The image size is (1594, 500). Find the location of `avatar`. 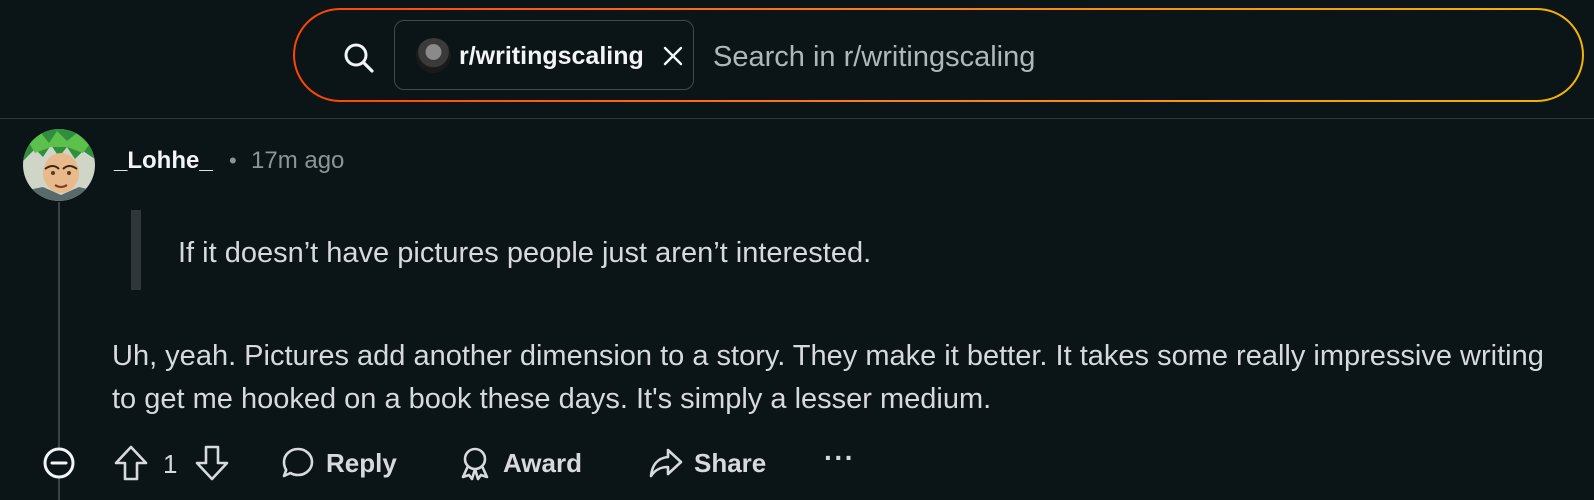

avatar is located at coordinates (59, 165).